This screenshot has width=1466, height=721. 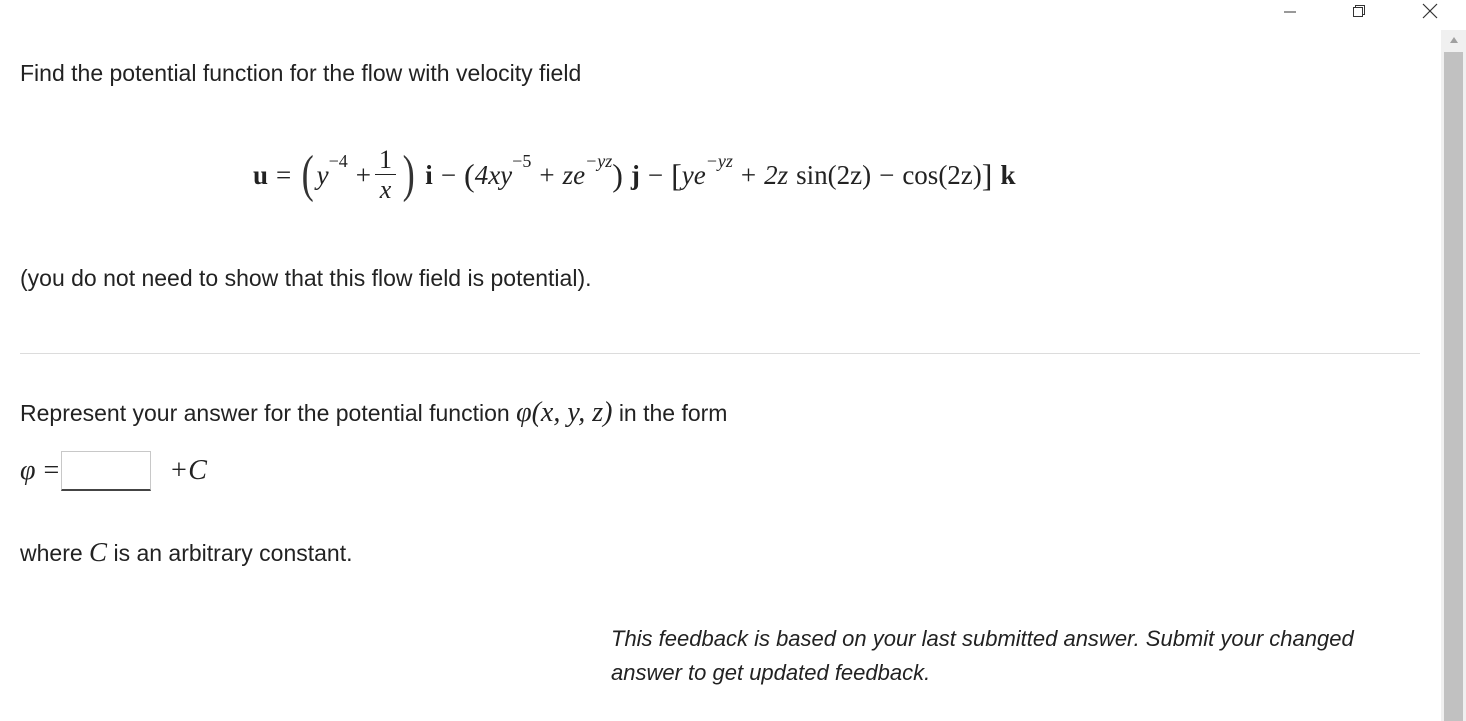 What do you see at coordinates (834, 174) in the screenshot?
I see `term3-sin: sin(2z)` at bounding box center [834, 174].